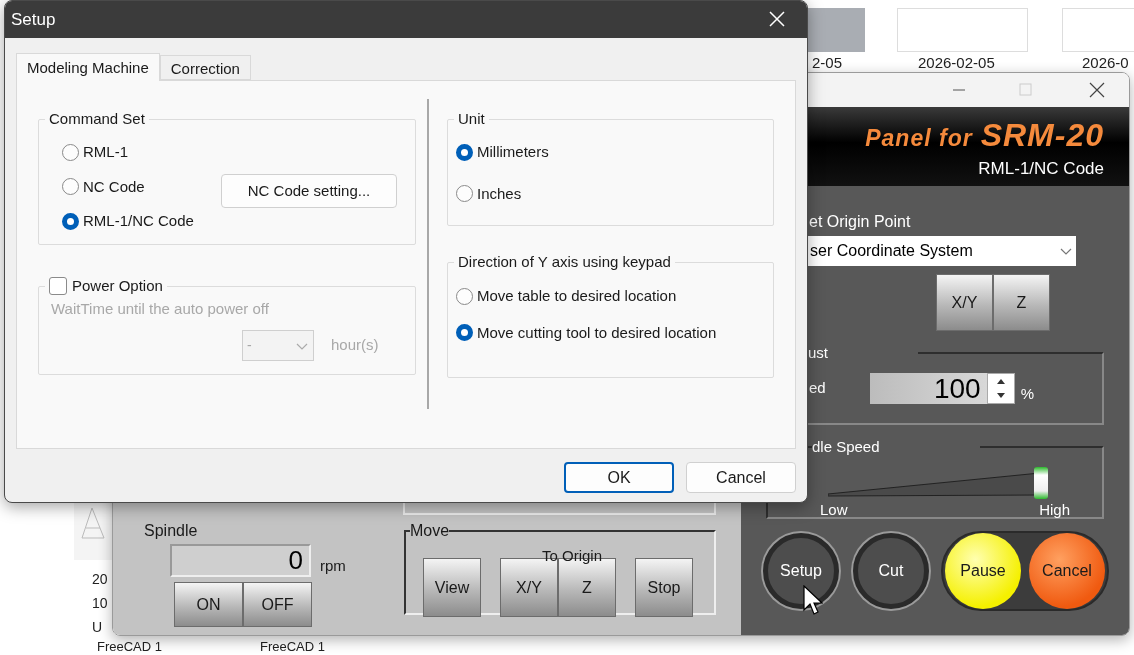 The width and height of the screenshot is (1134, 655). Describe the element at coordinates (891, 571) in the screenshot. I see `action-button: Cut` at that location.